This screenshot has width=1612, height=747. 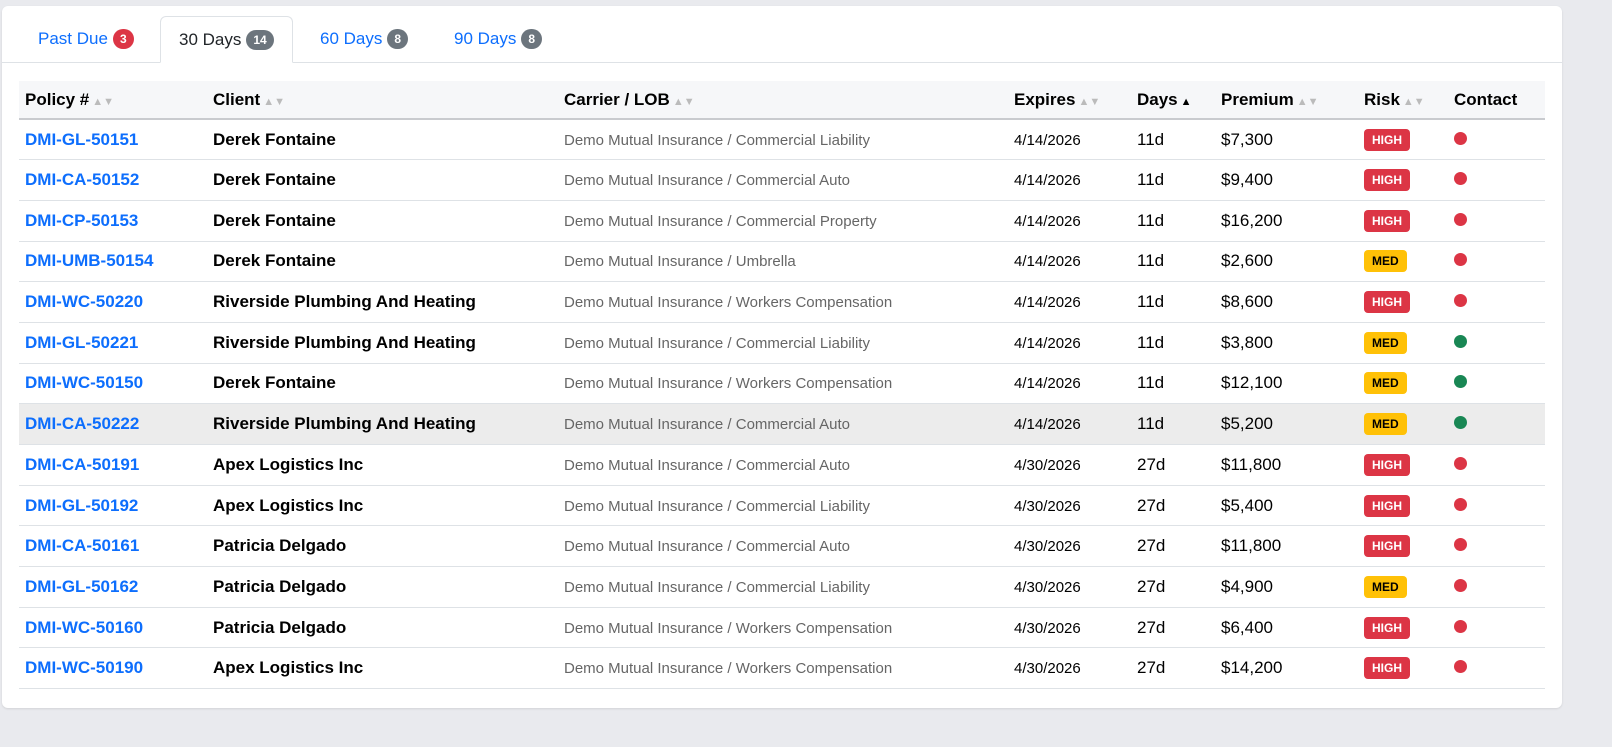 What do you see at coordinates (498, 39) in the screenshot?
I see `tab-90-days: 90 Days 8` at bounding box center [498, 39].